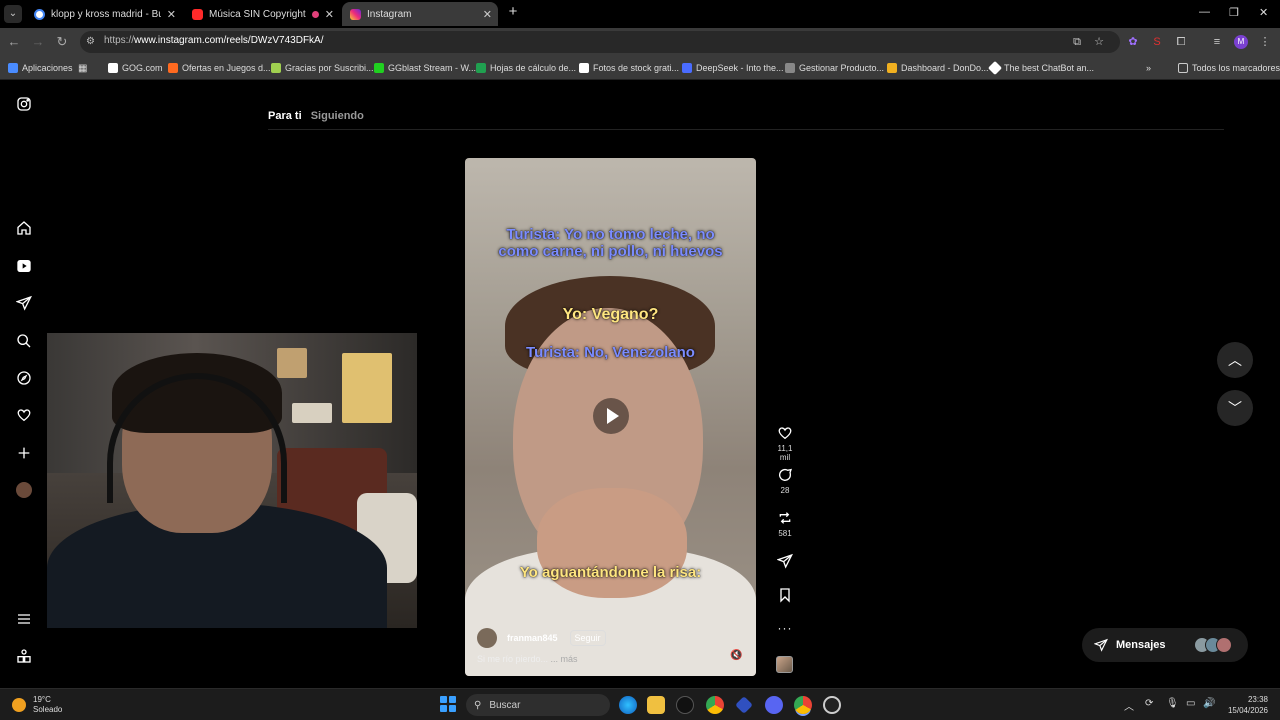  I want to click on reload-icon: ↻, so click(62, 42).